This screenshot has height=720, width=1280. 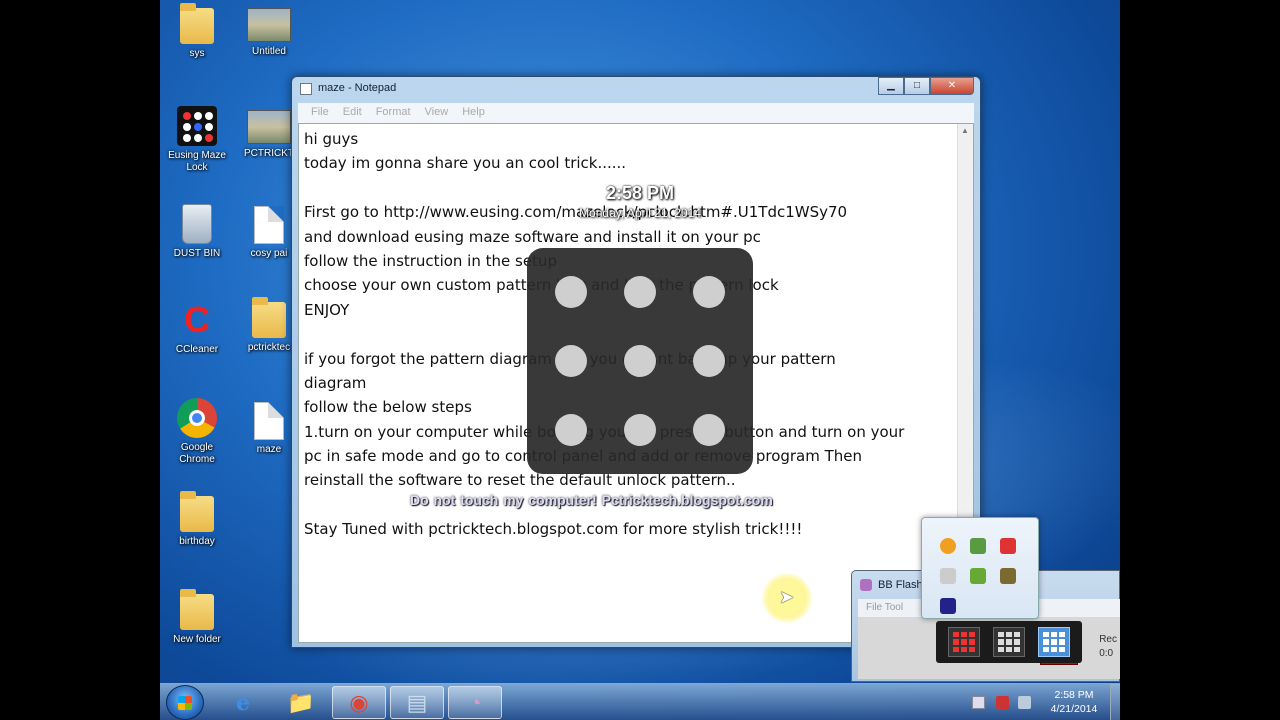 I want to click on system-clock: 2:58 PM 4/21/2014, so click(x=1074, y=702).